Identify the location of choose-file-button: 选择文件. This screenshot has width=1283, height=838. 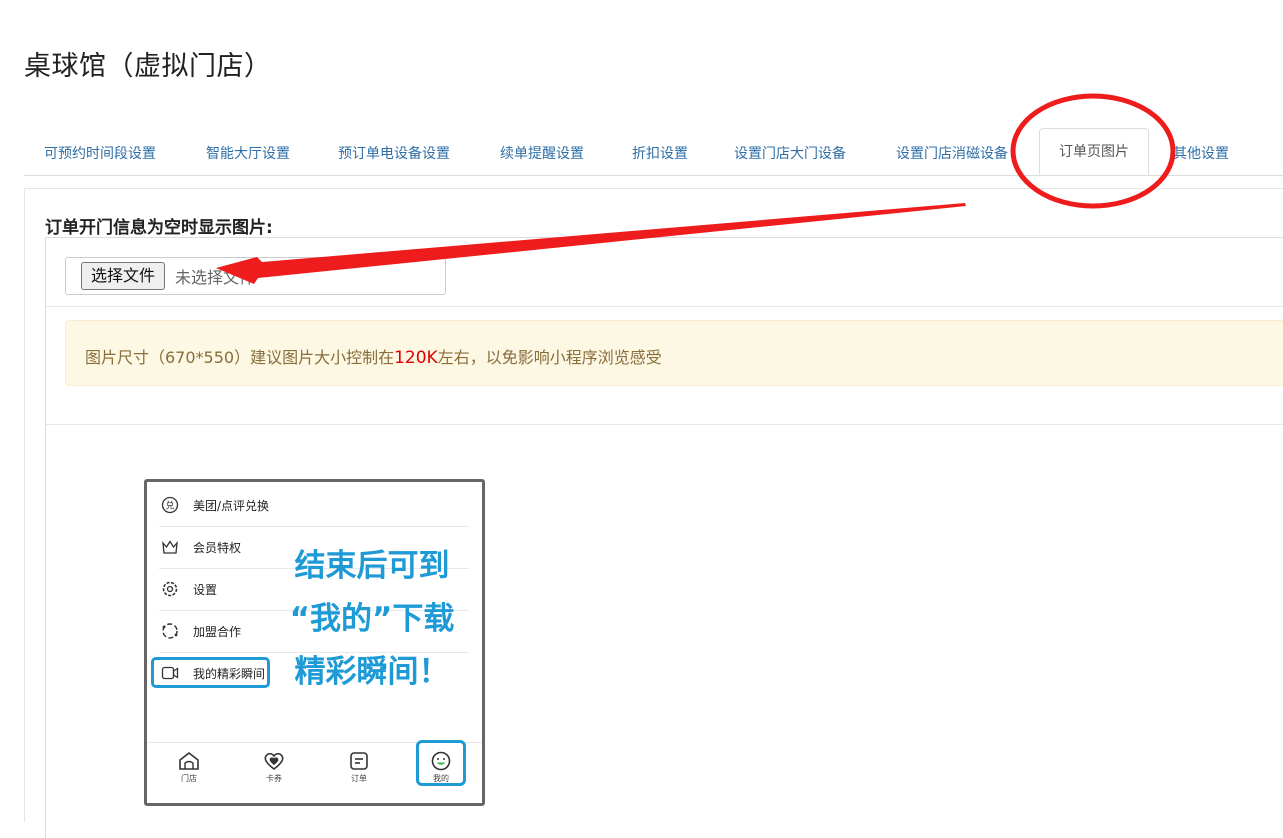
(123, 276).